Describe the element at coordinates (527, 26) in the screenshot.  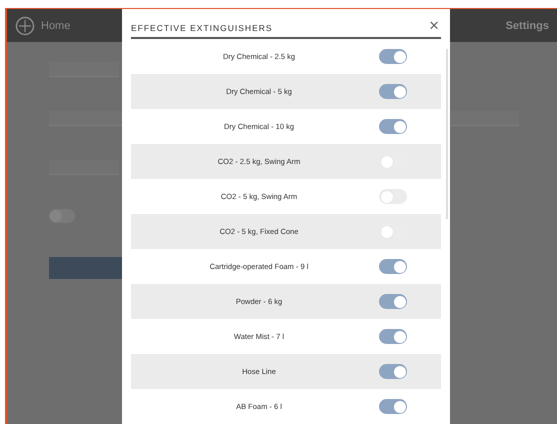
I see `settings-link: Settings` at that location.